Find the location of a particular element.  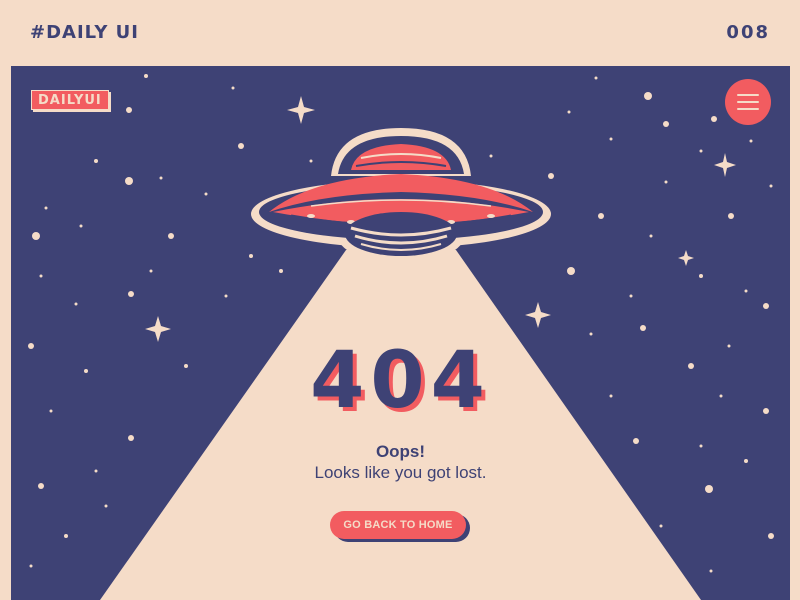

error-code: 404 is located at coordinates (400, 381).